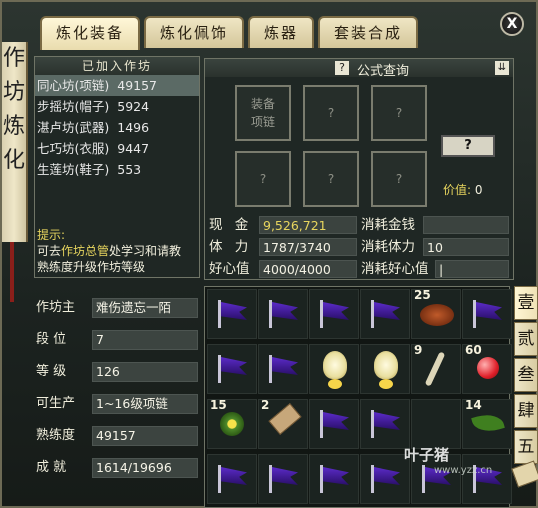  What do you see at coordinates (526, 339) in the screenshot?
I see `inventory-page-tab: 贰` at bounding box center [526, 339].